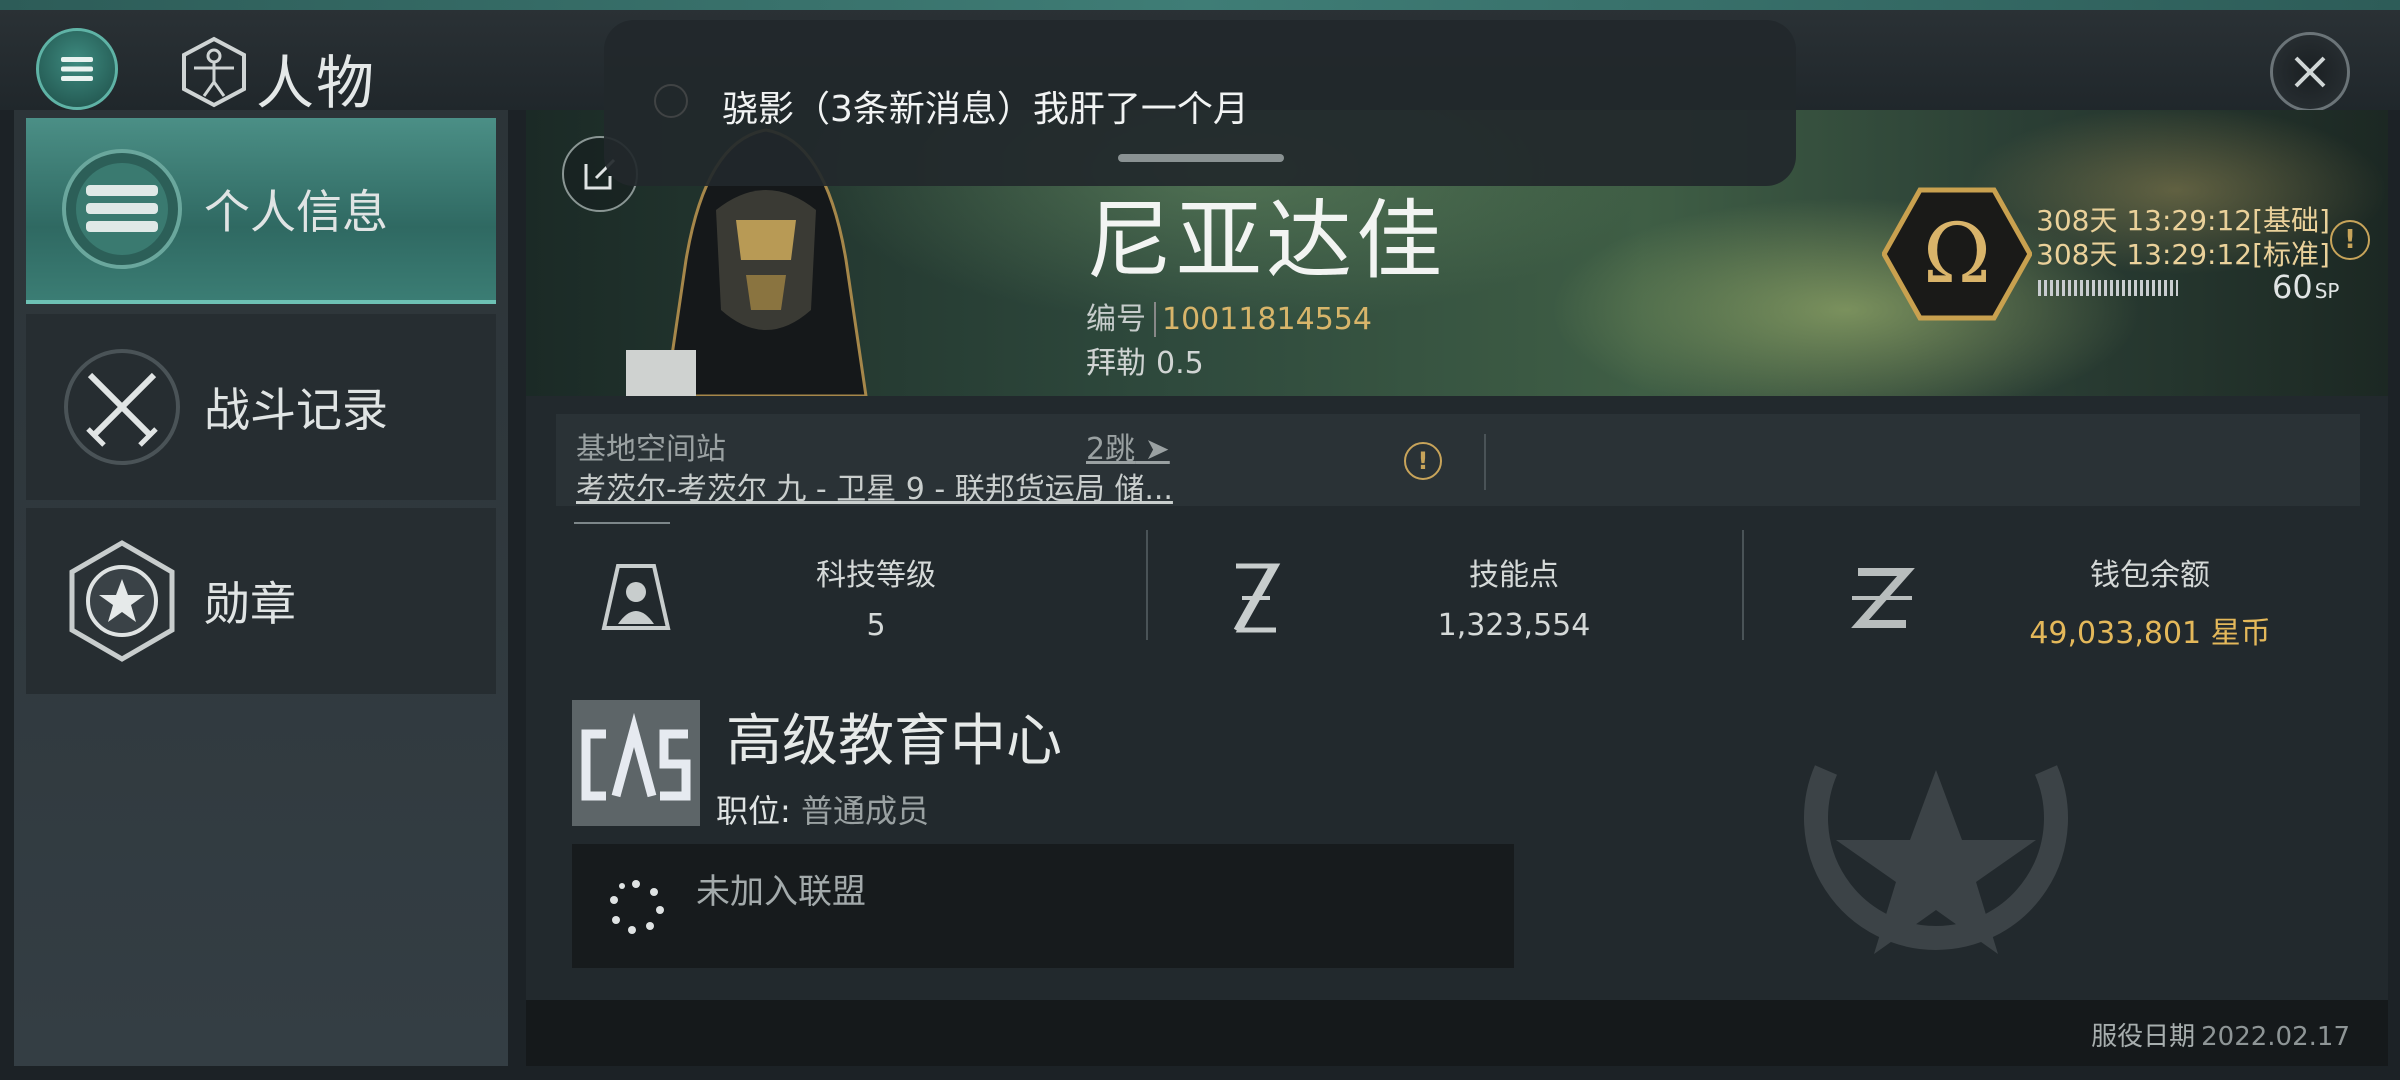  What do you see at coordinates (2056, 590) in the screenshot?
I see `wallet-stat: 钱包余额 49,033,801 星币` at bounding box center [2056, 590].